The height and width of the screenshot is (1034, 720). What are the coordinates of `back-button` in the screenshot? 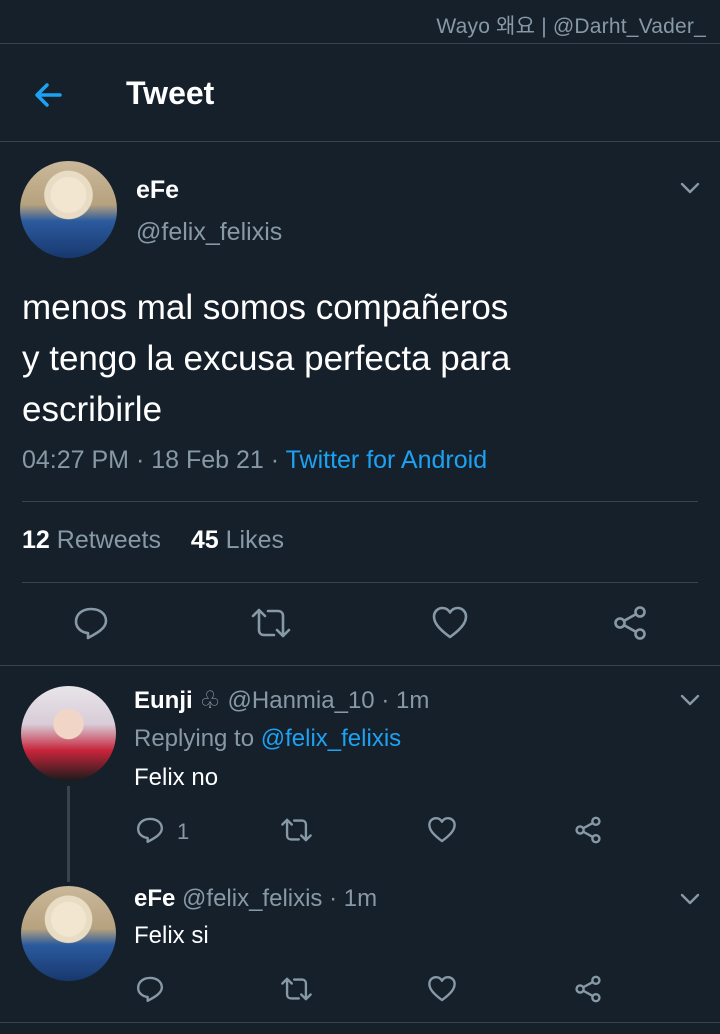 It's located at (50, 95).